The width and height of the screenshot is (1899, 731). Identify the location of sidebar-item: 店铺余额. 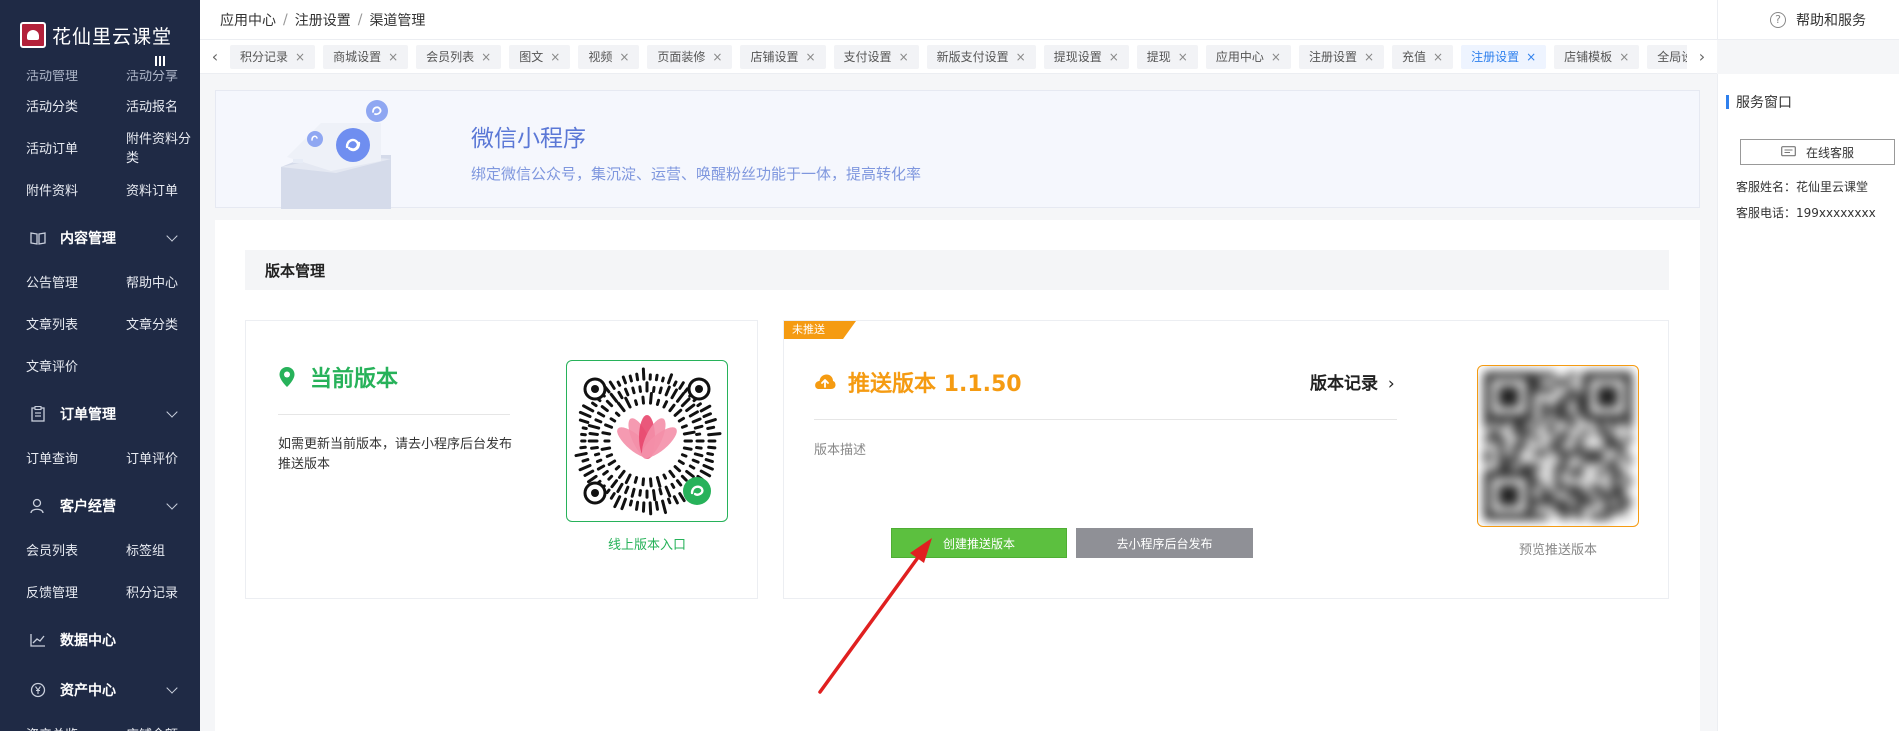
(150, 721).